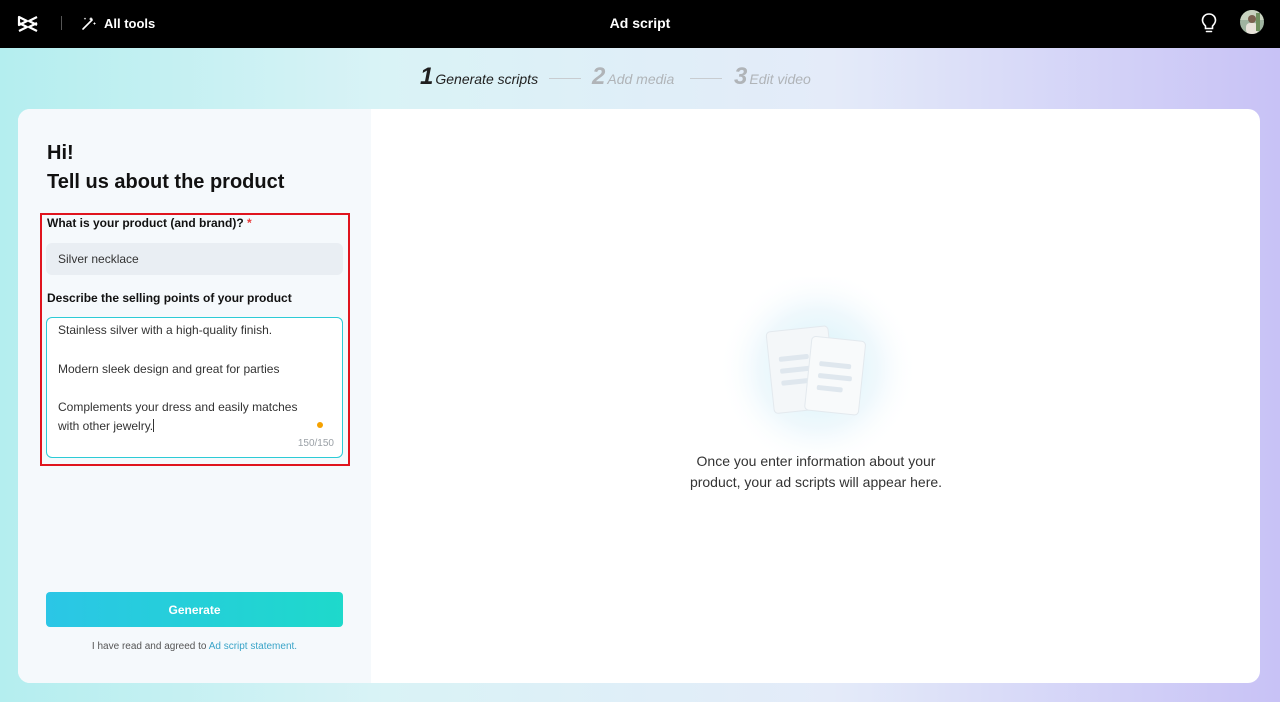 The width and height of the screenshot is (1280, 702). Describe the element at coordinates (145, 223) in the screenshot. I see `product-label-text: What is your product (and brand)?` at that location.